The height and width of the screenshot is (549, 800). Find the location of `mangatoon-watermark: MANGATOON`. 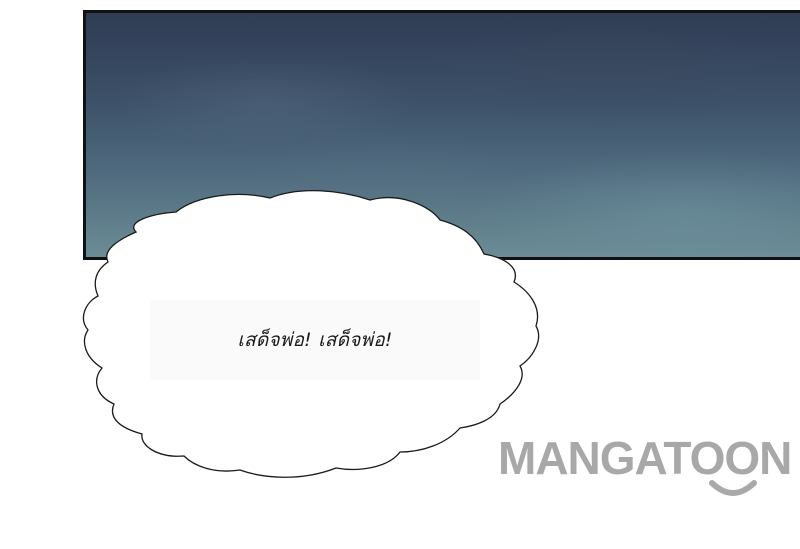

mangatoon-watermark: MANGATOON is located at coordinates (649, 468).